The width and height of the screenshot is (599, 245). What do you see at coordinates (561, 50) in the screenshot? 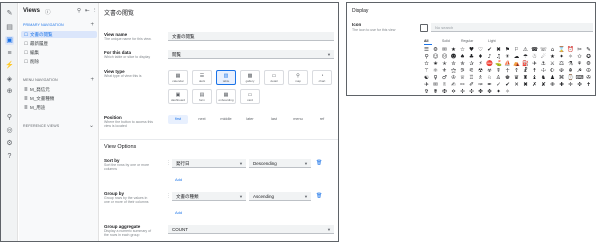
I see `icon-option: ⌛` at bounding box center [561, 50].